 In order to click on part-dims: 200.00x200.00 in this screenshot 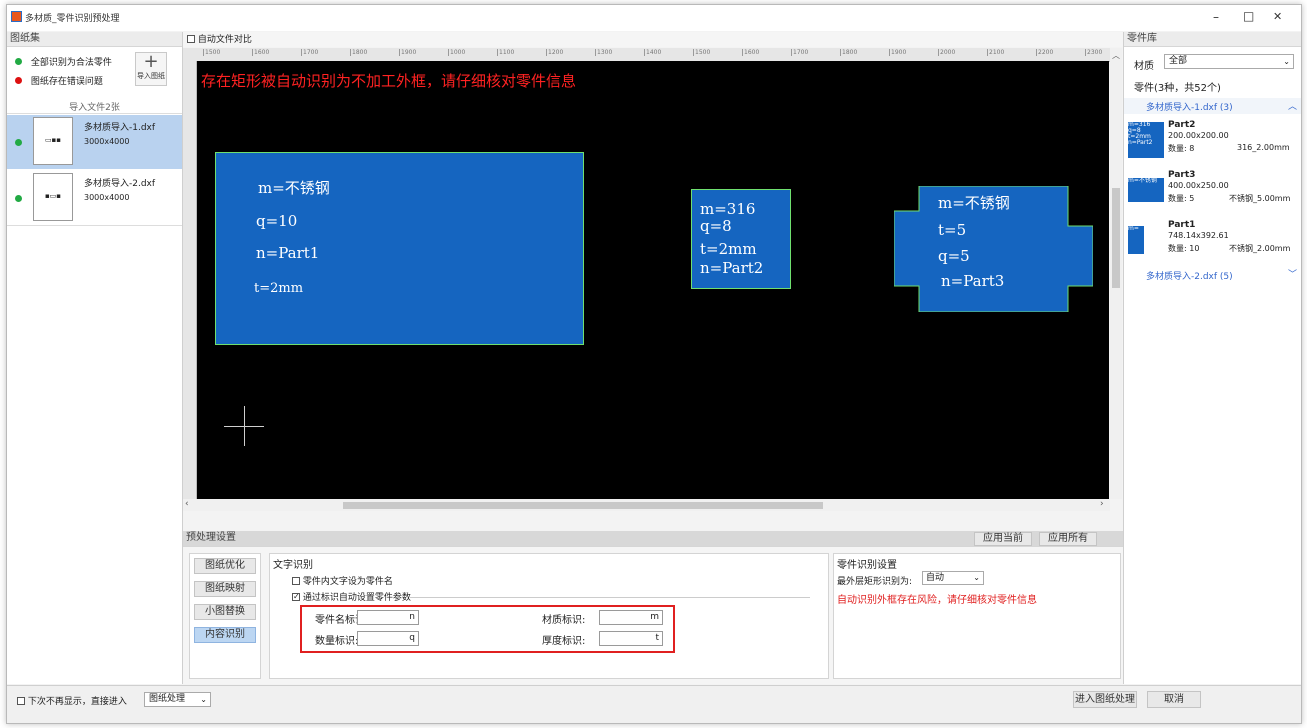, I will do `click(1198, 135)`.